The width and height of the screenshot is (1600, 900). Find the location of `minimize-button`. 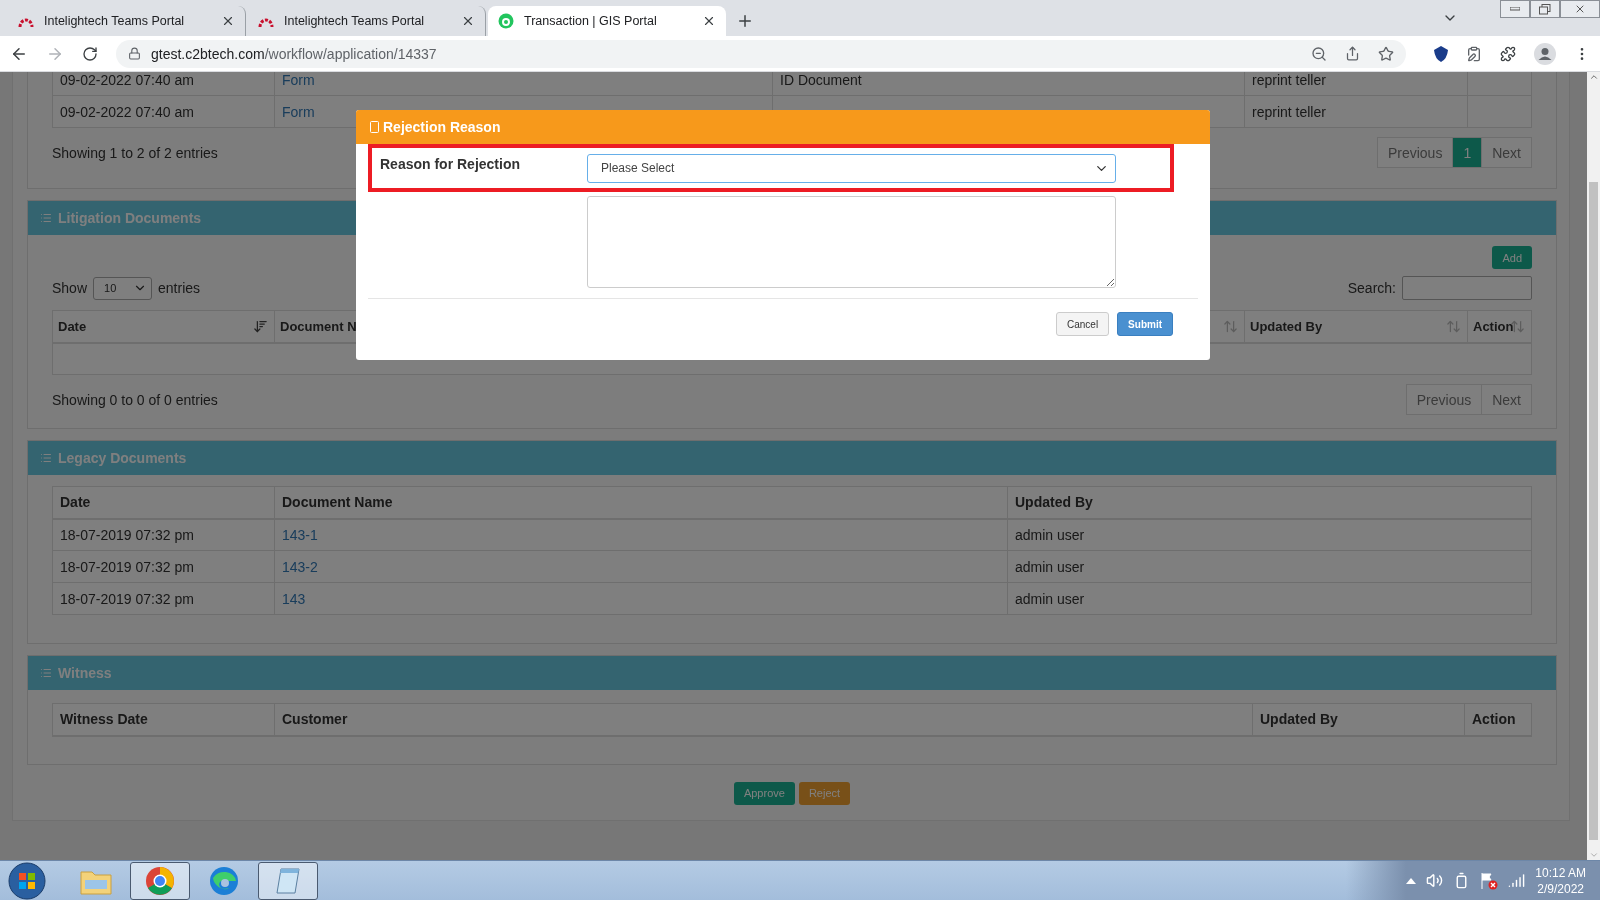

minimize-button is located at coordinates (1515, 9).